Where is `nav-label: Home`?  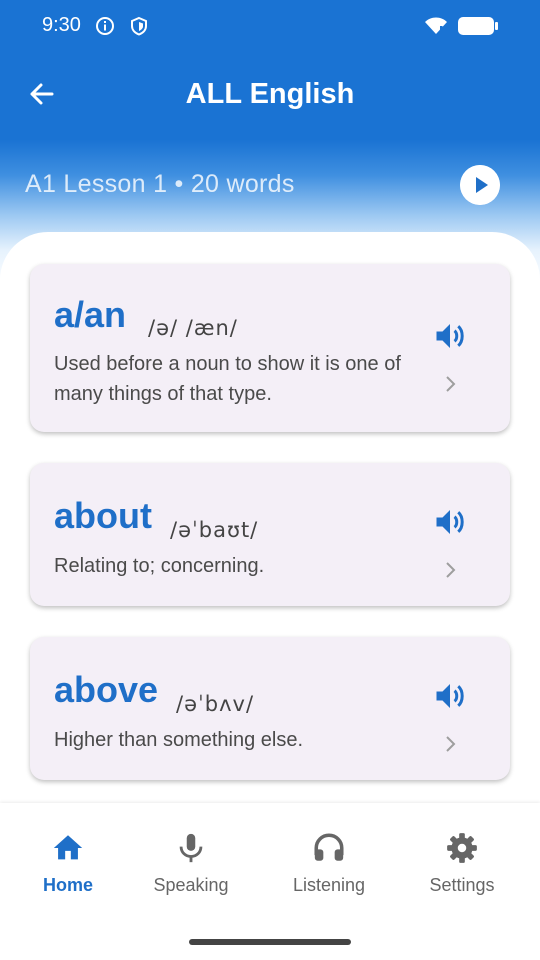 nav-label: Home is located at coordinates (67, 885).